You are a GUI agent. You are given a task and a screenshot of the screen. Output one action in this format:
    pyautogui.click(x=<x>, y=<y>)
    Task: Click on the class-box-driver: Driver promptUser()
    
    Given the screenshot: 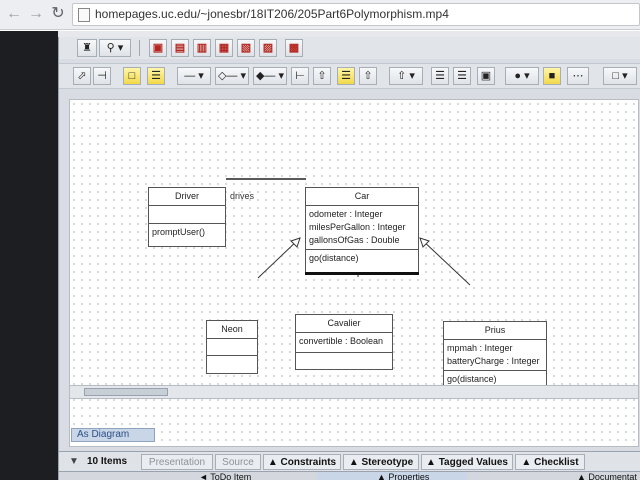 What is the action you would take?
    pyautogui.click(x=187, y=217)
    